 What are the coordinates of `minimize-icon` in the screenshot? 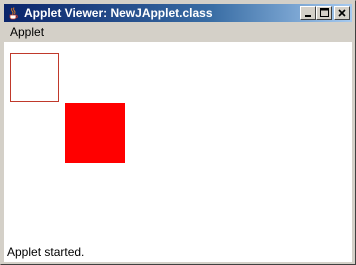 It's located at (308, 13).